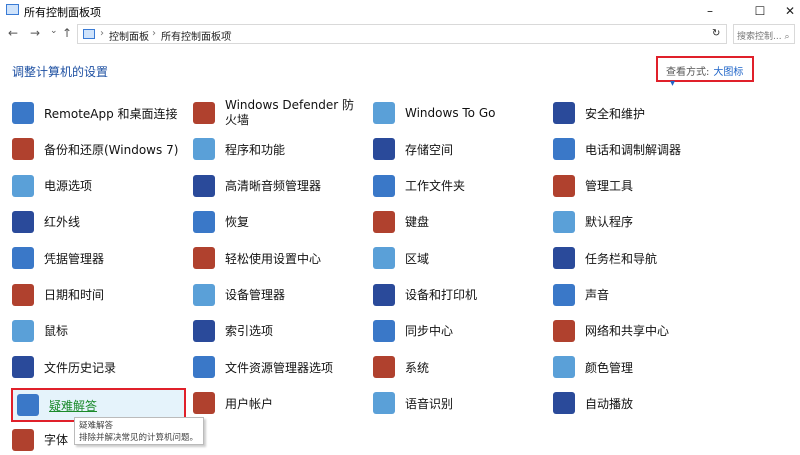 This screenshot has width=800, height=455. Describe the element at coordinates (281, 149) in the screenshot. I see `control-panel-item: 程序和功能` at that location.